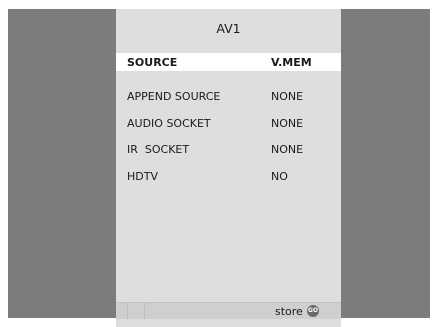 This screenshot has height=327, width=439. Describe the element at coordinates (228, 62) in the screenshot. I see `menu-row-source: SOURCE V.MEM` at that location.